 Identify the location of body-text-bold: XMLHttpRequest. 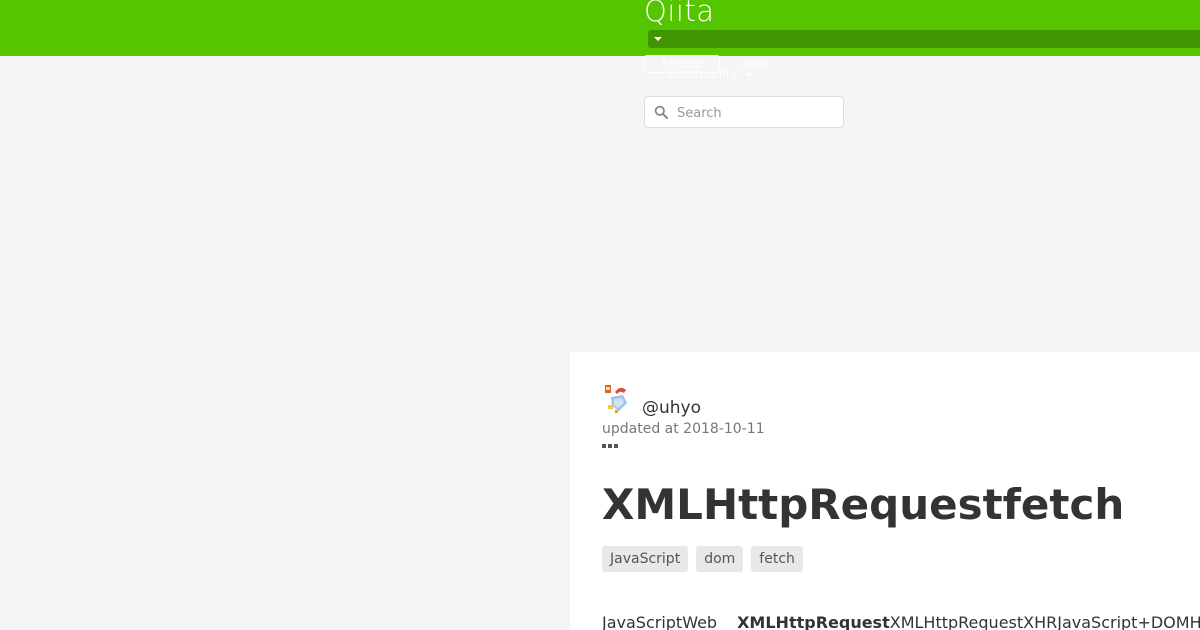
(813, 621).